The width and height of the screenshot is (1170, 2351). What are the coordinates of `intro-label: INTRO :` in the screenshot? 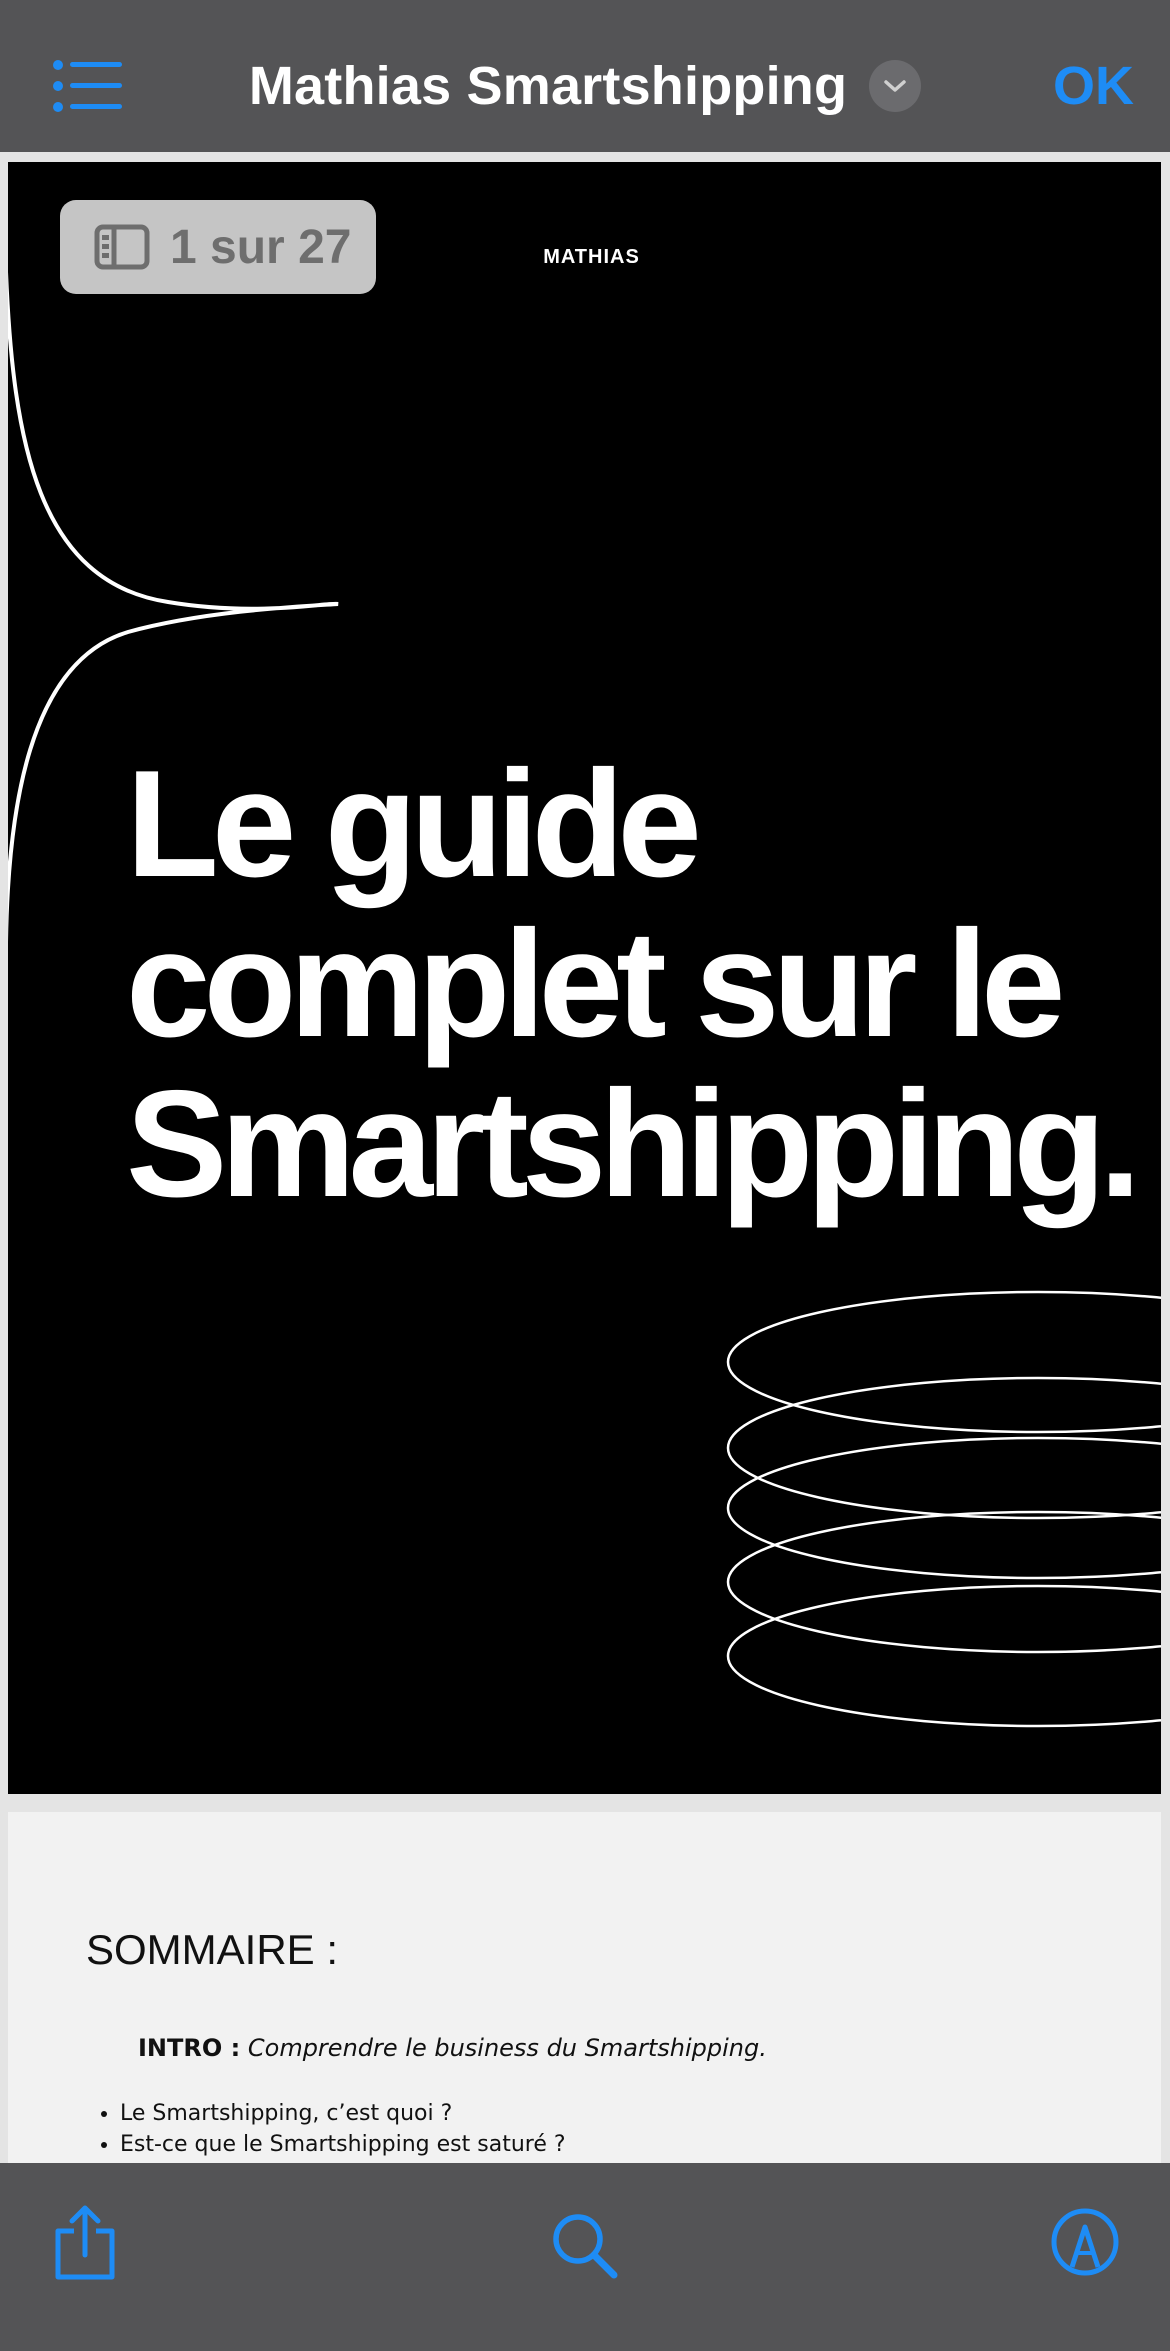 It's located at (189, 2048).